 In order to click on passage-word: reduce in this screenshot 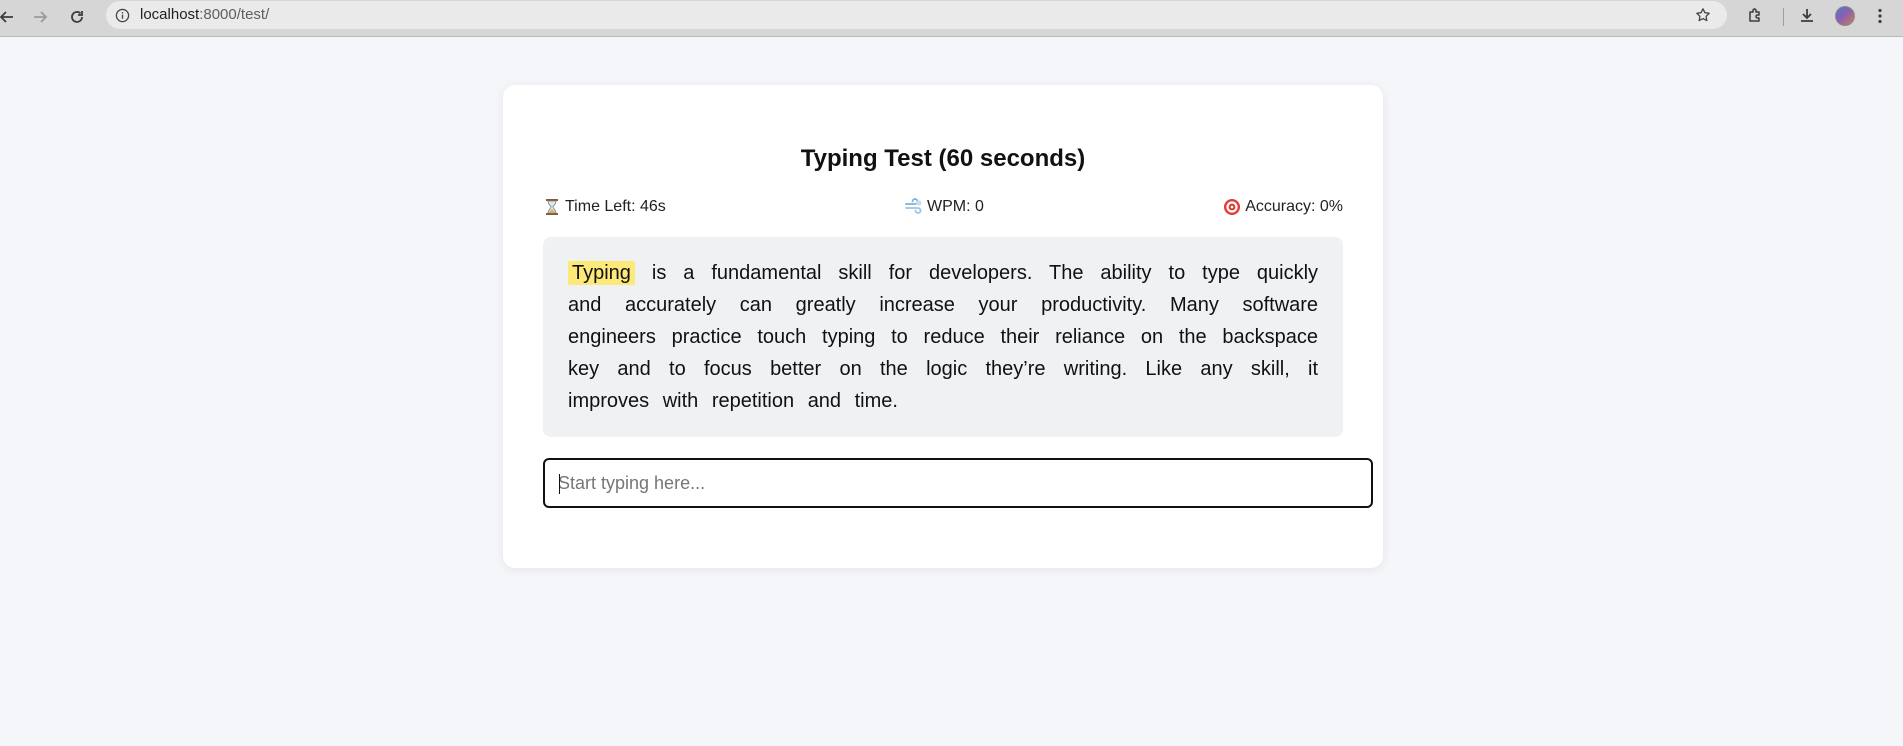, I will do `click(954, 337)`.